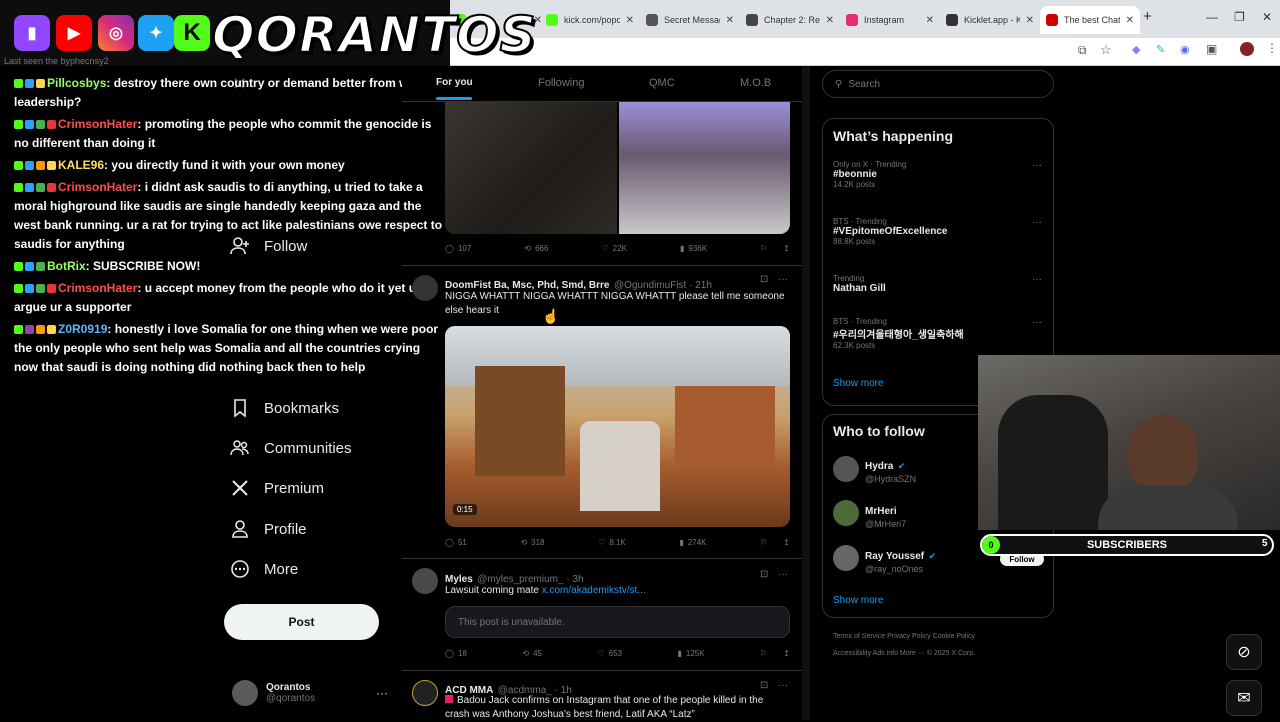 This screenshot has width=1280, height=722. I want to click on extension-icon: ◉, so click(1185, 49).